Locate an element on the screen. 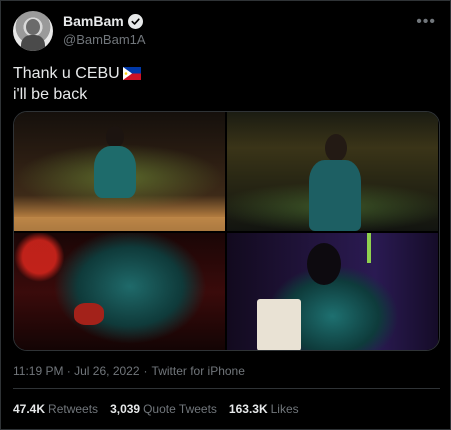 The width and height of the screenshot is (451, 430). avatar is located at coordinates (33, 31).